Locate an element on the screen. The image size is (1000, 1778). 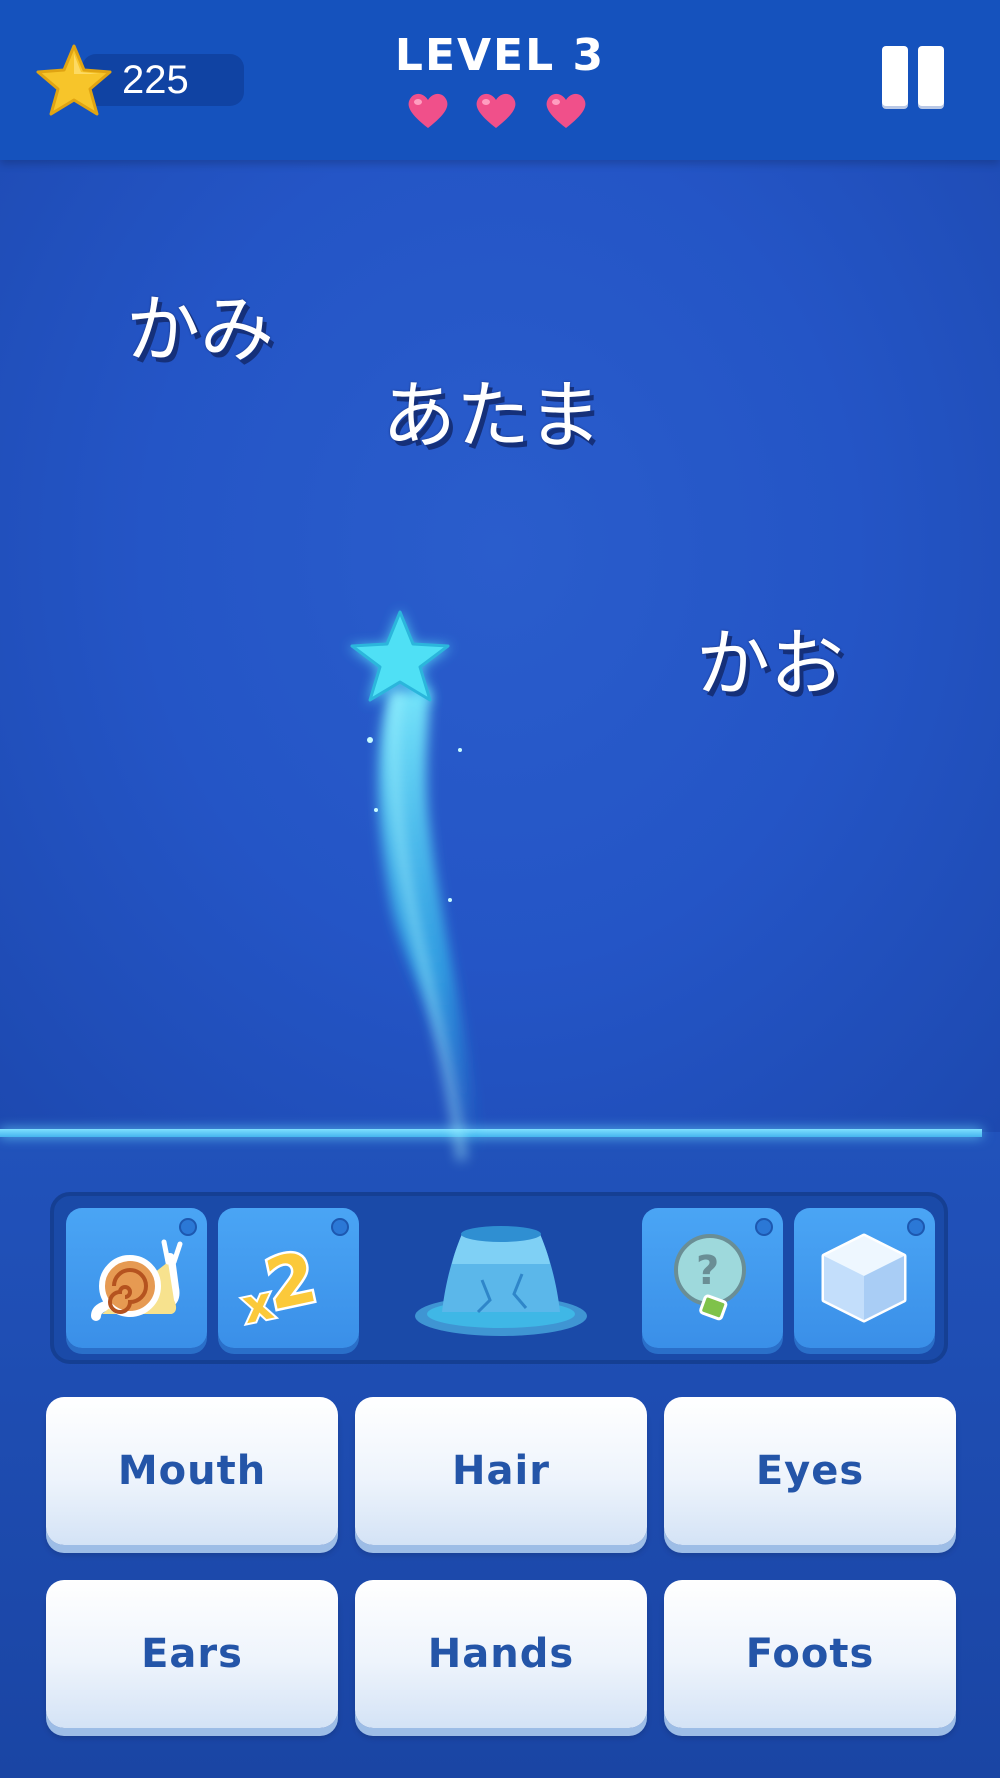
star-projectile is located at coordinates (414, 885).